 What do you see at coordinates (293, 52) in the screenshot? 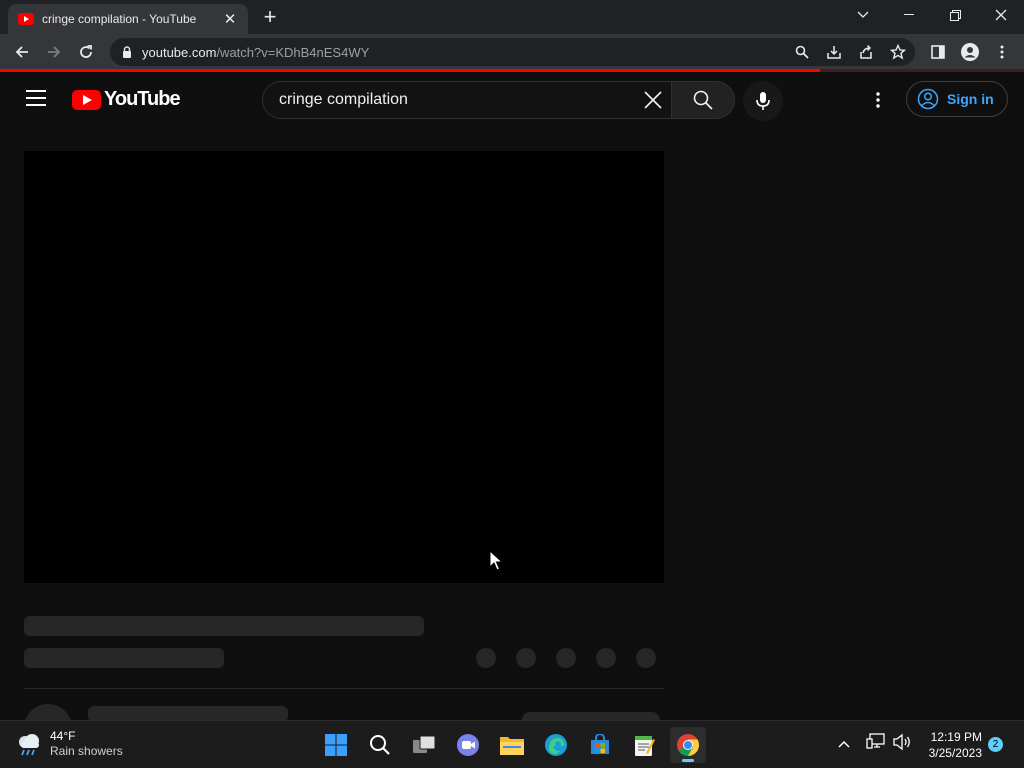
I see `url-path: /watch?v=KDhB4nES4WY` at bounding box center [293, 52].